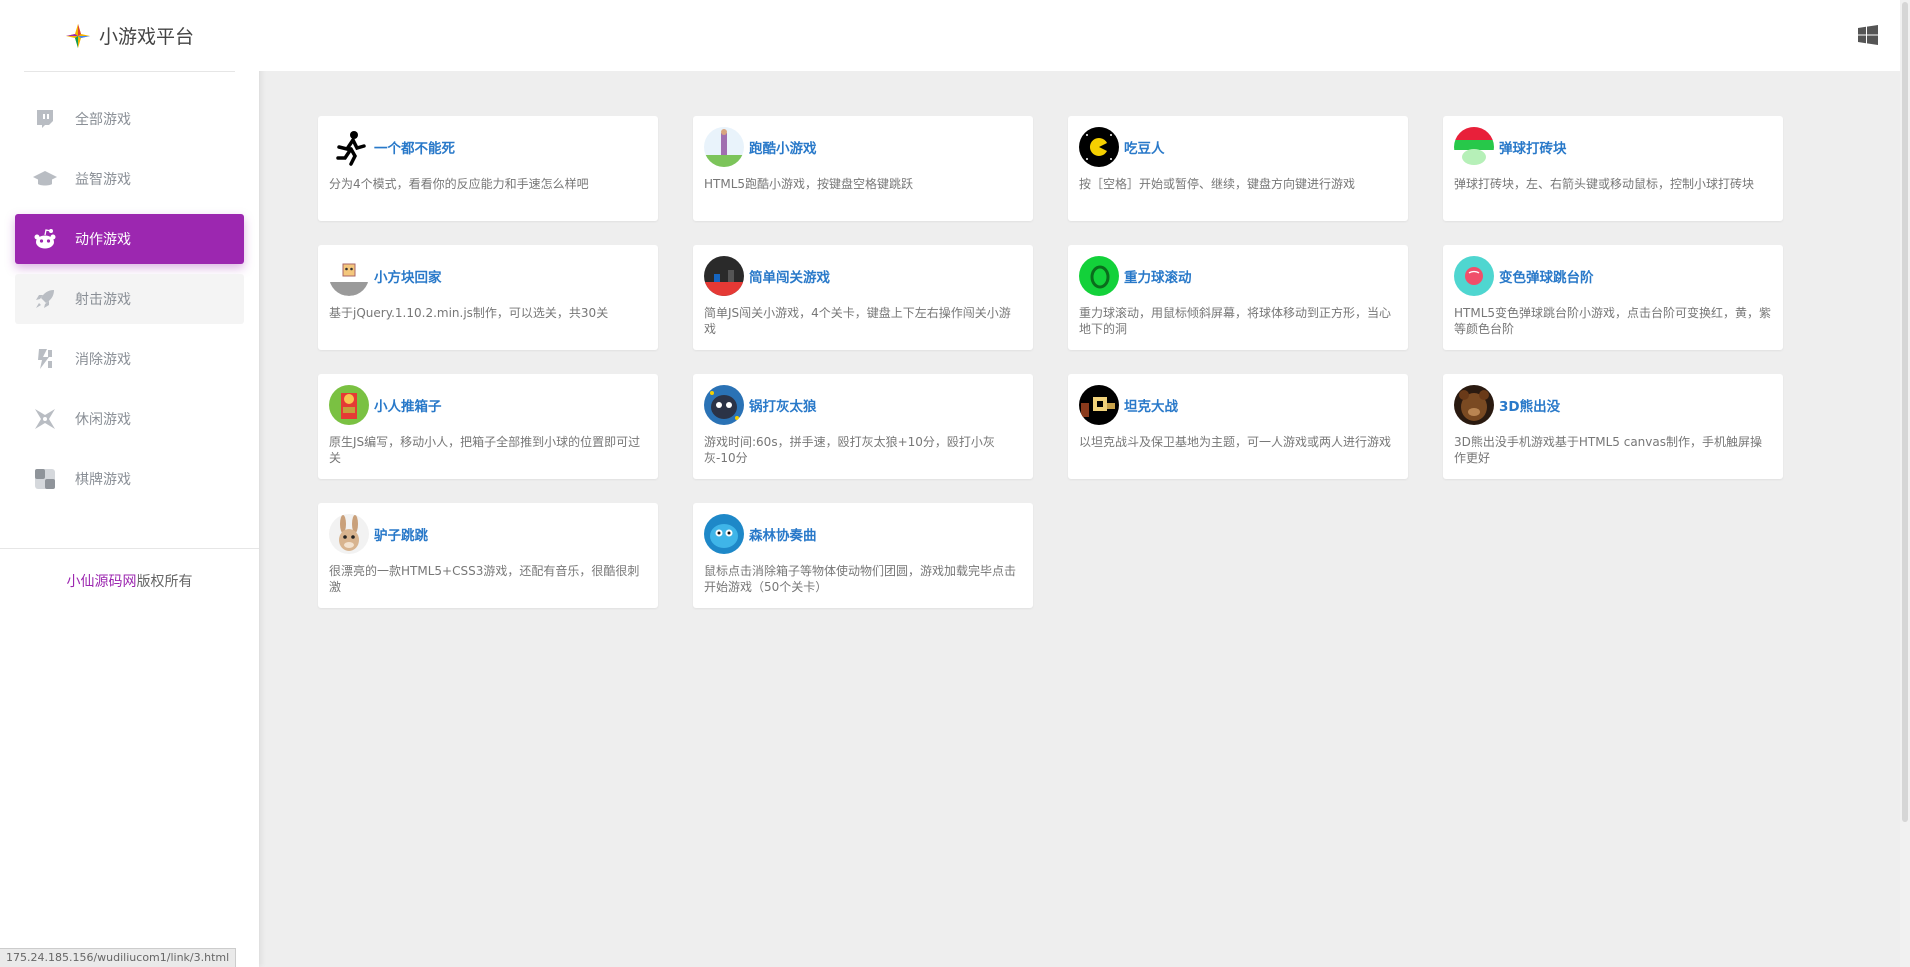 This screenshot has height=967, width=1910. Describe the element at coordinates (349, 276) in the screenshot. I see `square-home-thumbnail-icon` at that location.